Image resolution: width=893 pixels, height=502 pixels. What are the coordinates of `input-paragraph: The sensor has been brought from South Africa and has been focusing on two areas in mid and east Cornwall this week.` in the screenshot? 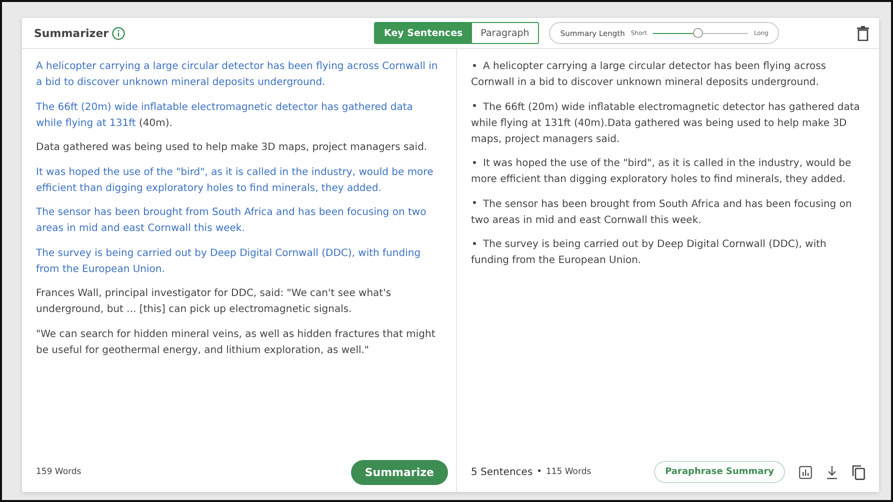 It's located at (232, 221).